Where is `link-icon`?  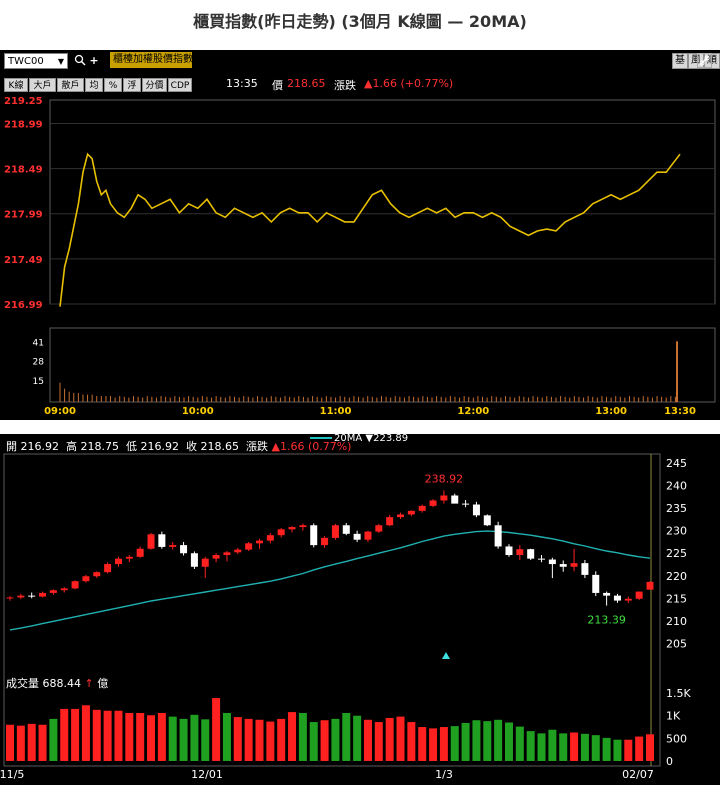
link-icon is located at coordinates (704, 60).